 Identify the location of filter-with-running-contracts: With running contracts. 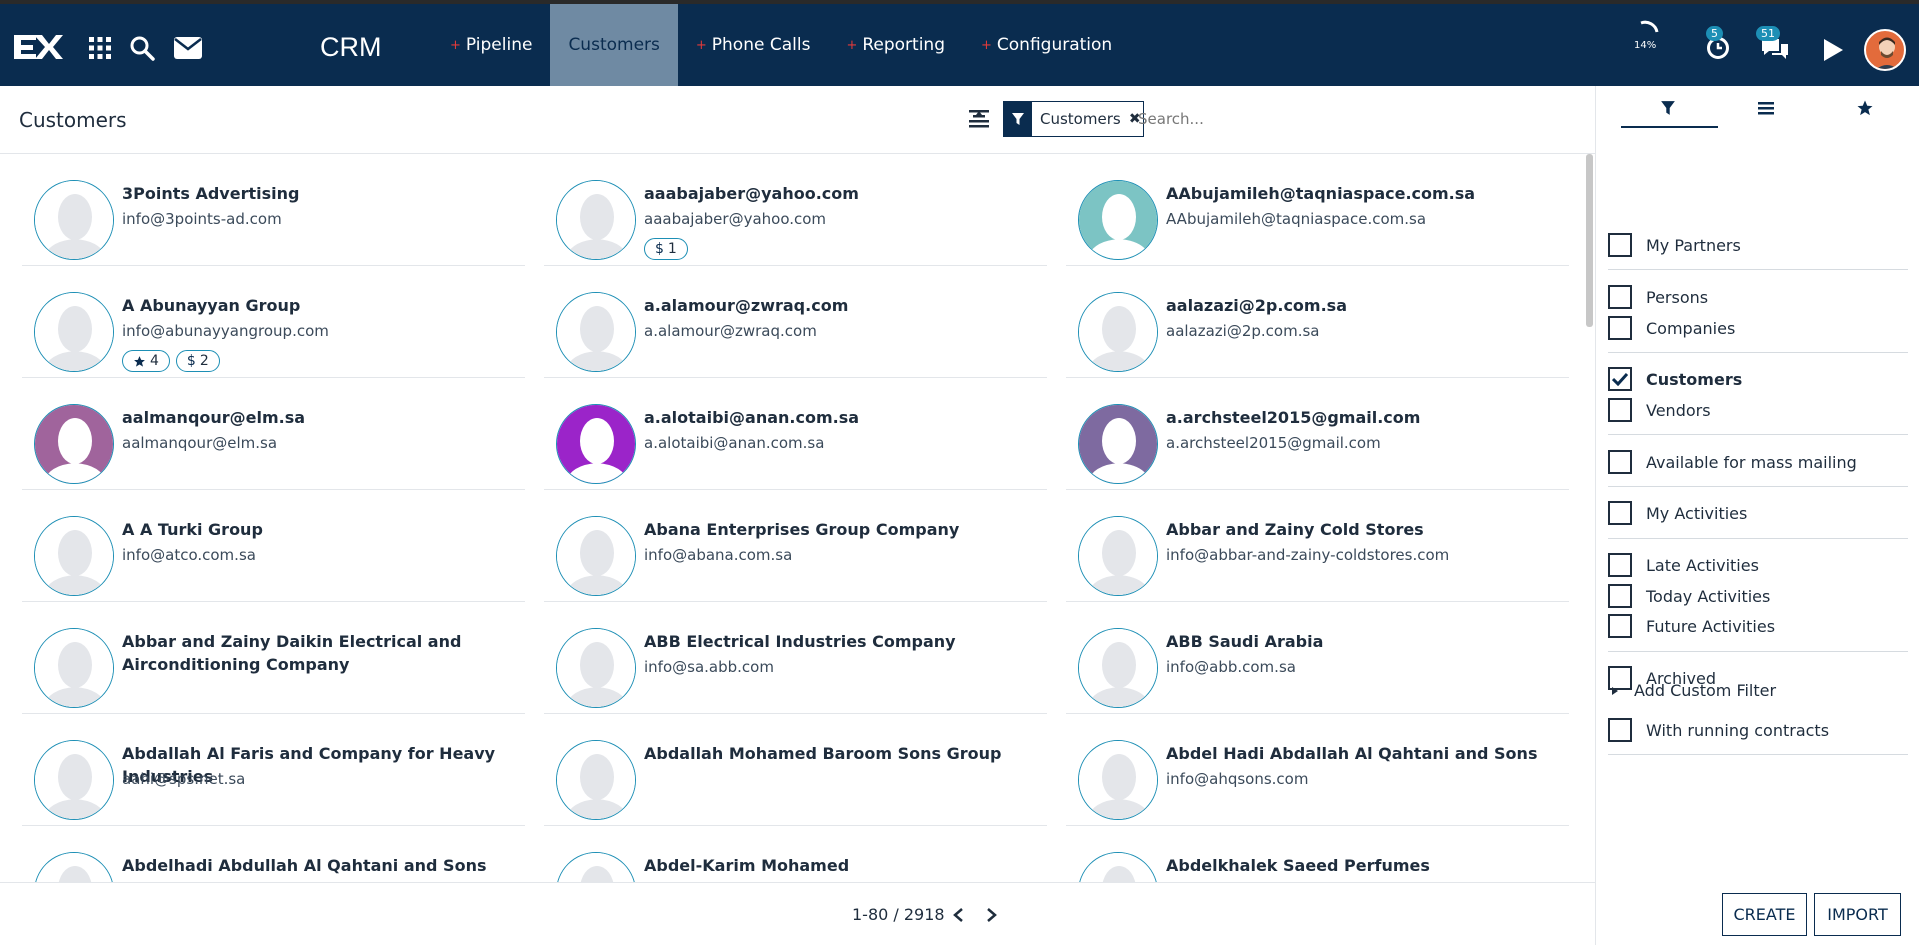
(1718, 730).